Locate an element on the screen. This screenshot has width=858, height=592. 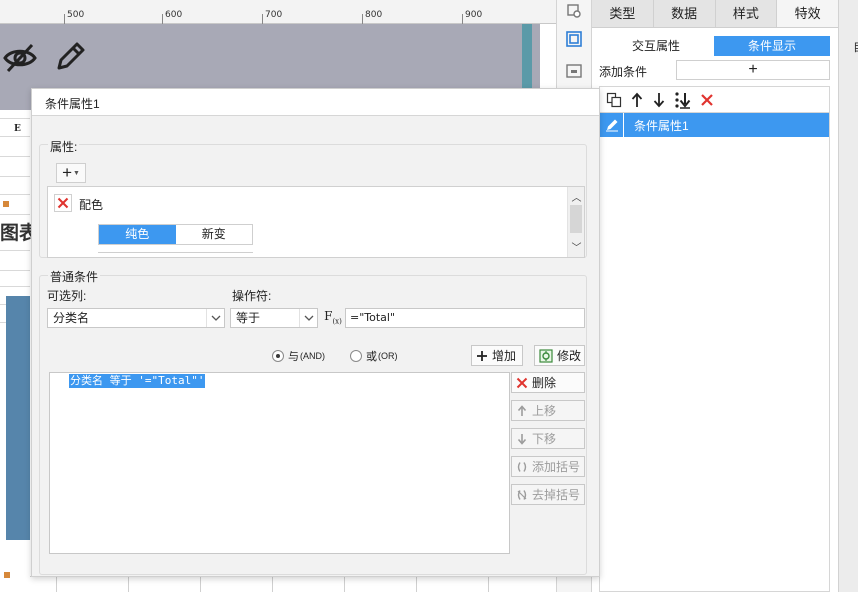
column-select: 分类名 is located at coordinates (136, 318).